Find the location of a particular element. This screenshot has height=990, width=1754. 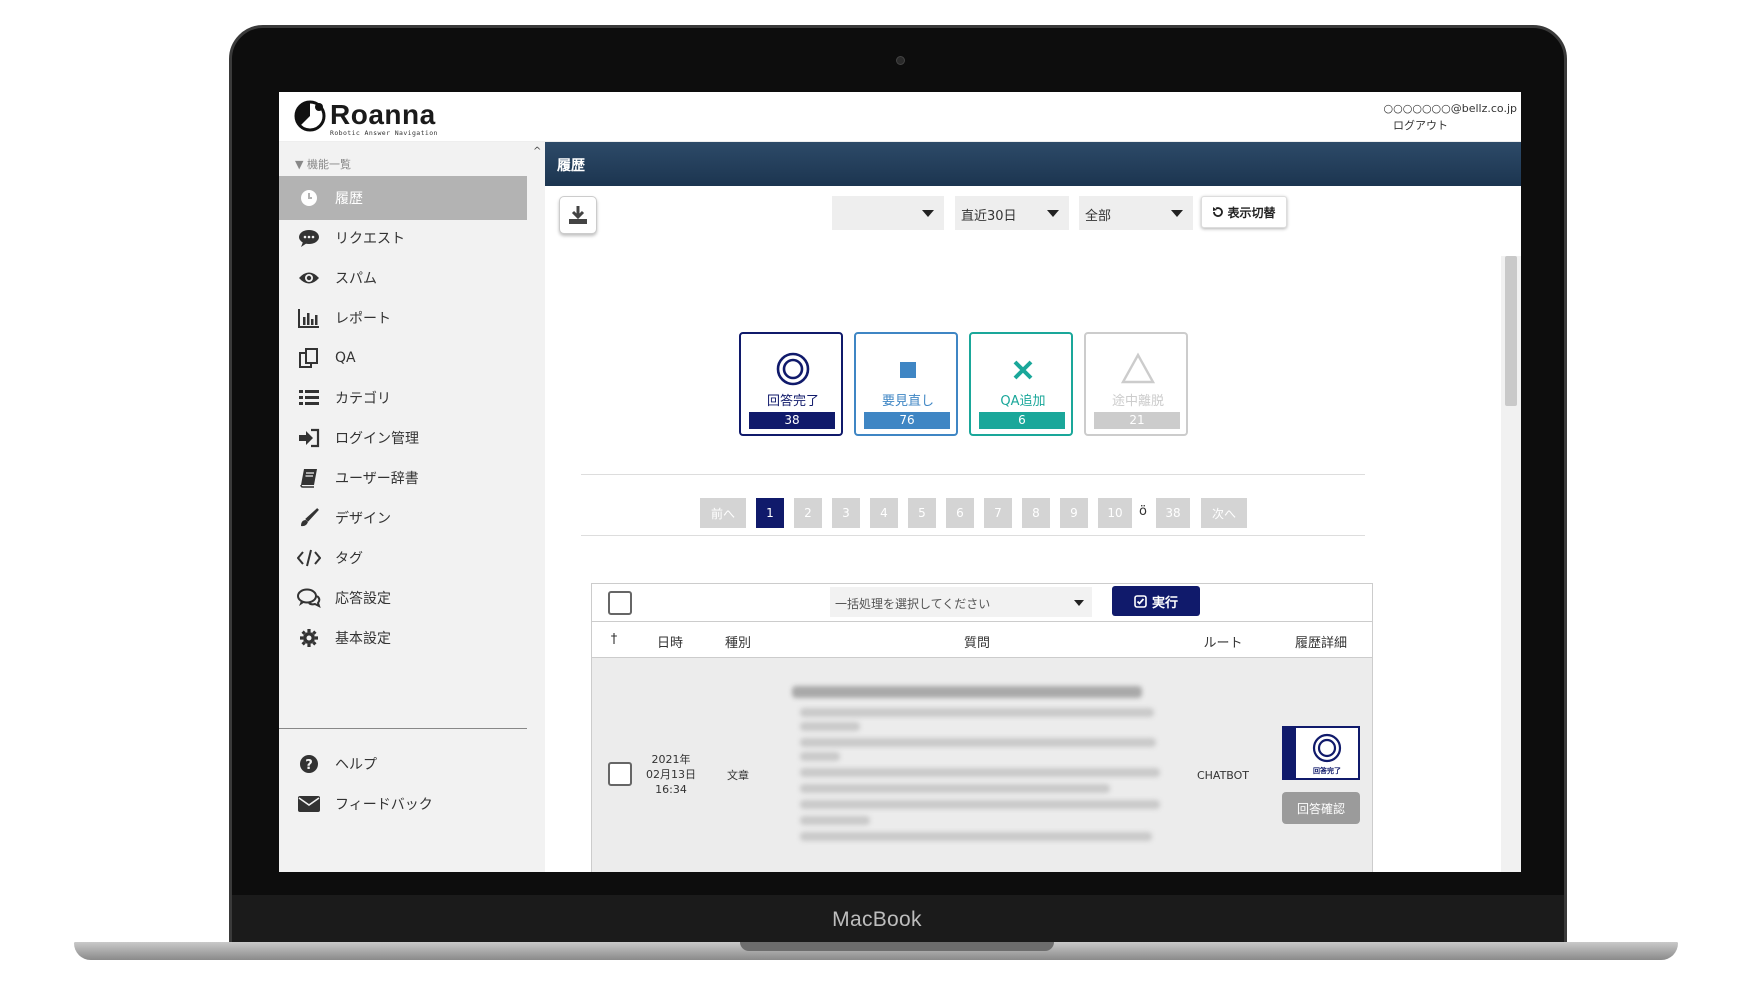

brush-icon is located at coordinates (309, 518).